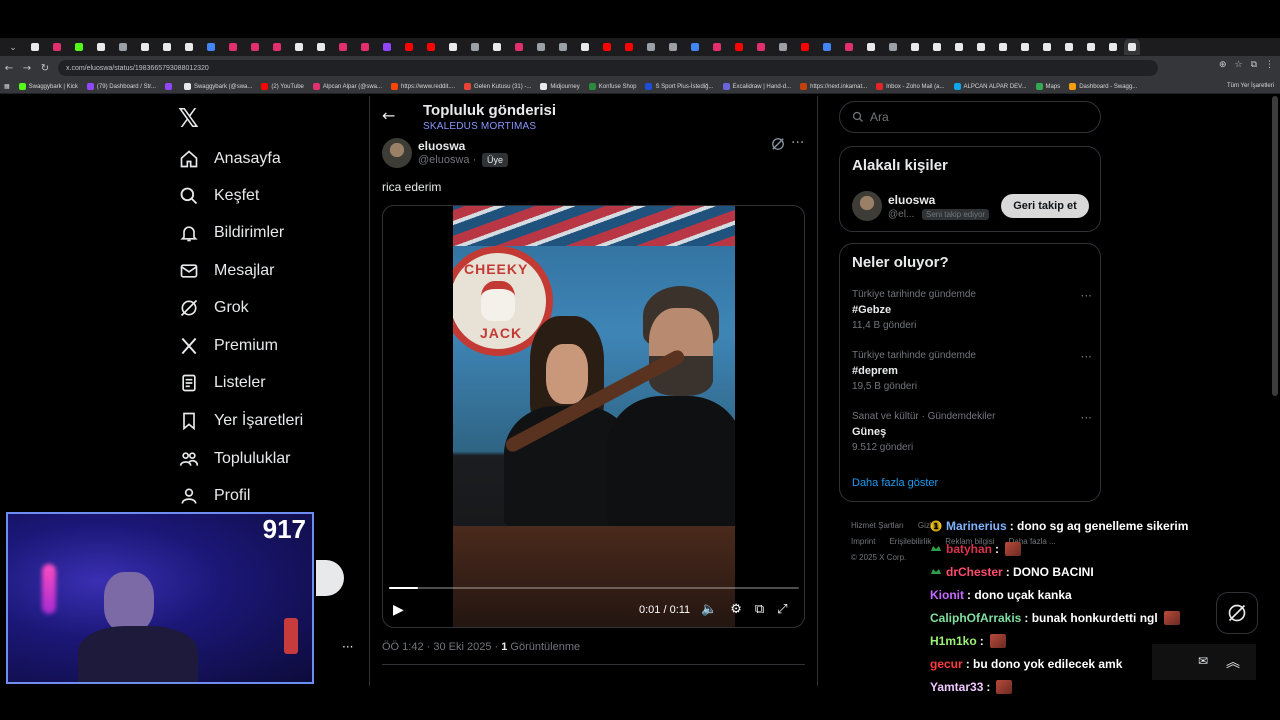  What do you see at coordinates (911, 200) in the screenshot?
I see `related-user-name: eluoswa` at bounding box center [911, 200].